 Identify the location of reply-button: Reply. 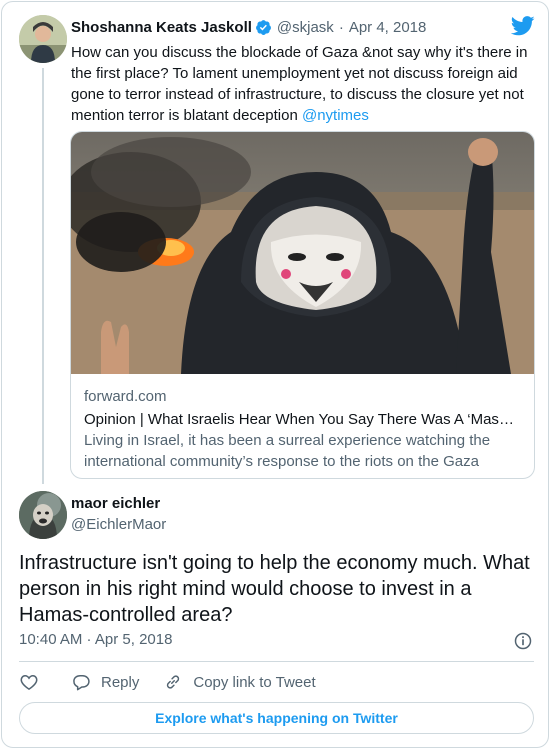
(105, 682).